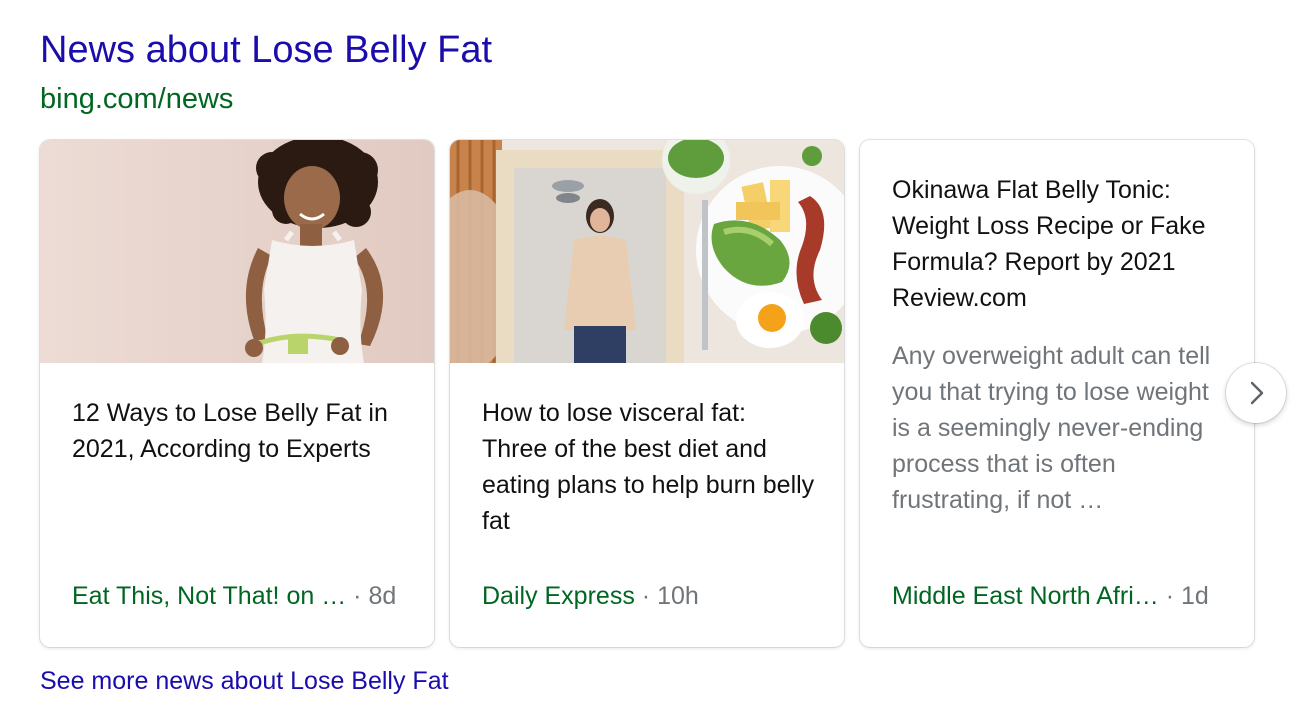 The image size is (1296, 714). I want to click on card-footer: Middle East North Afri… · 1d, so click(1059, 596).